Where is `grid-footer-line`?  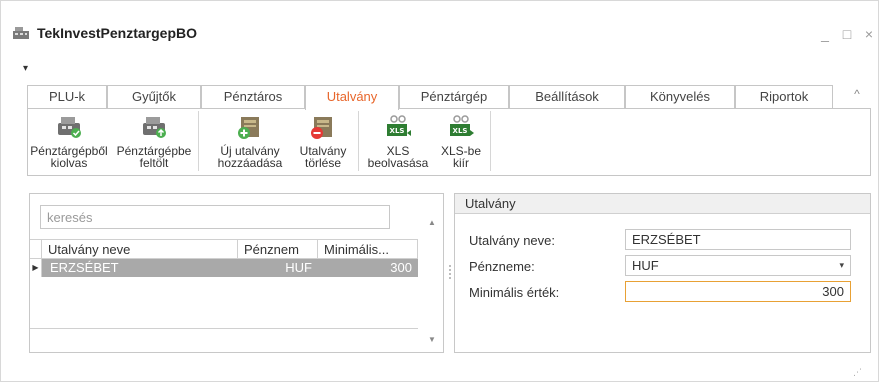
grid-footer-line is located at coordinates (224, 328).